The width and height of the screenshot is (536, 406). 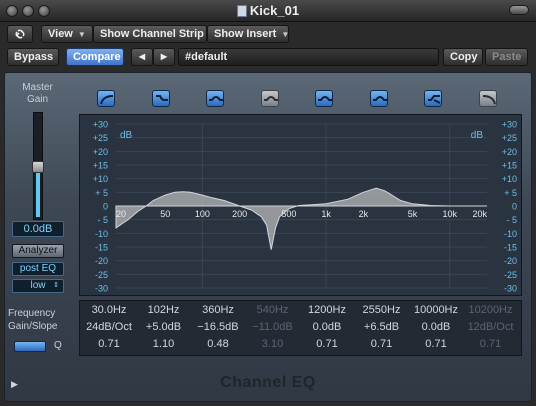 What do you see at coordinates (102, 220) in the screenshot?
I see `y-tick-label-left: - 5` at bounding box center [102, 220].